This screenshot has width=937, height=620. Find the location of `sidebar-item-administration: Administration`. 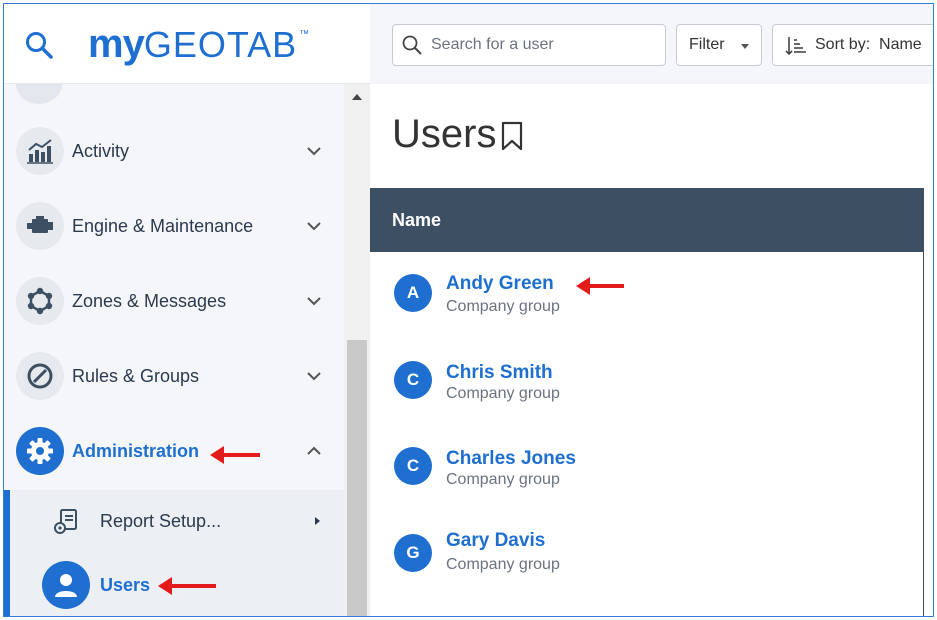

sidebar-item-administration: Administration is located at coordinates (174, 451).